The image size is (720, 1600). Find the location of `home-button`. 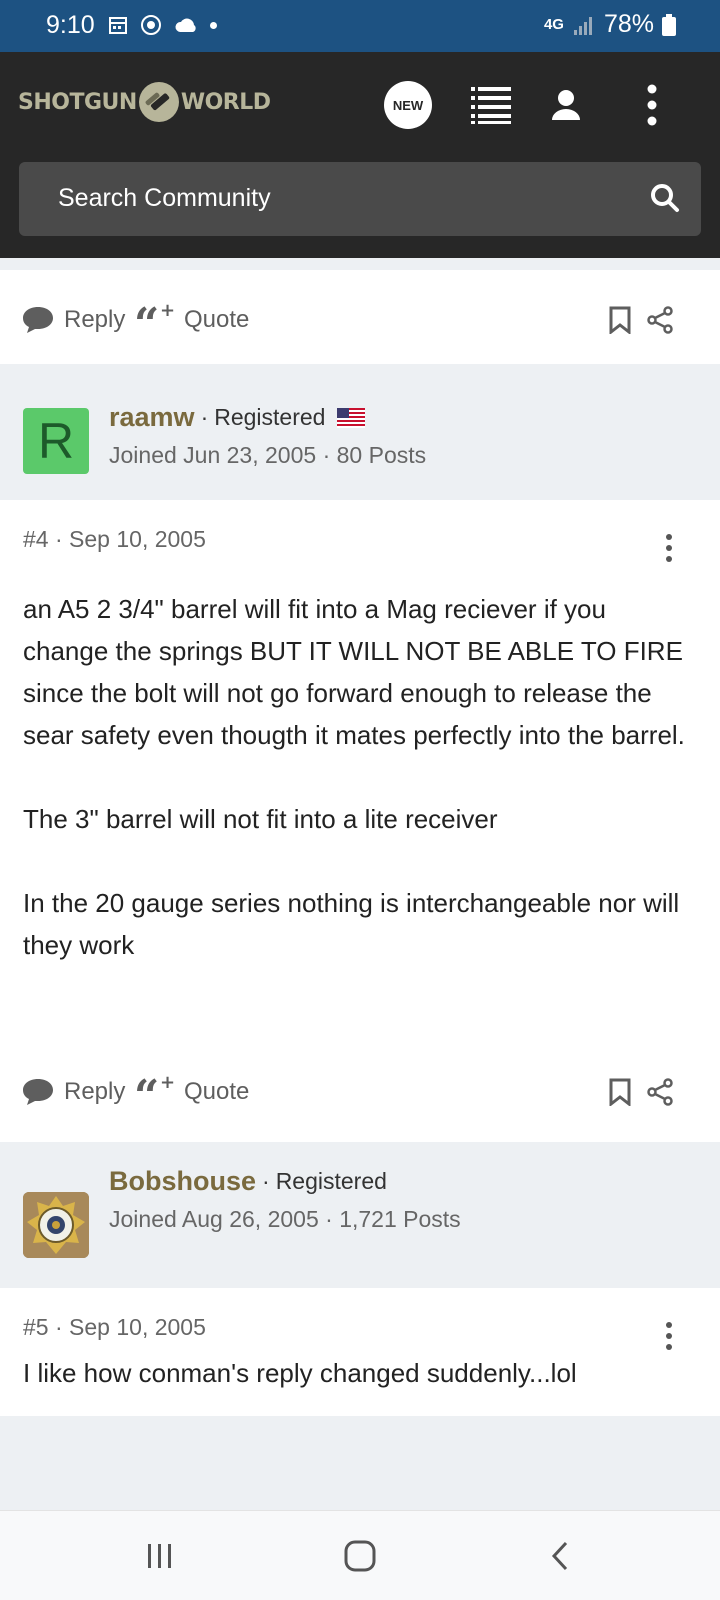

home-button is located at coordinates (360, 1555).